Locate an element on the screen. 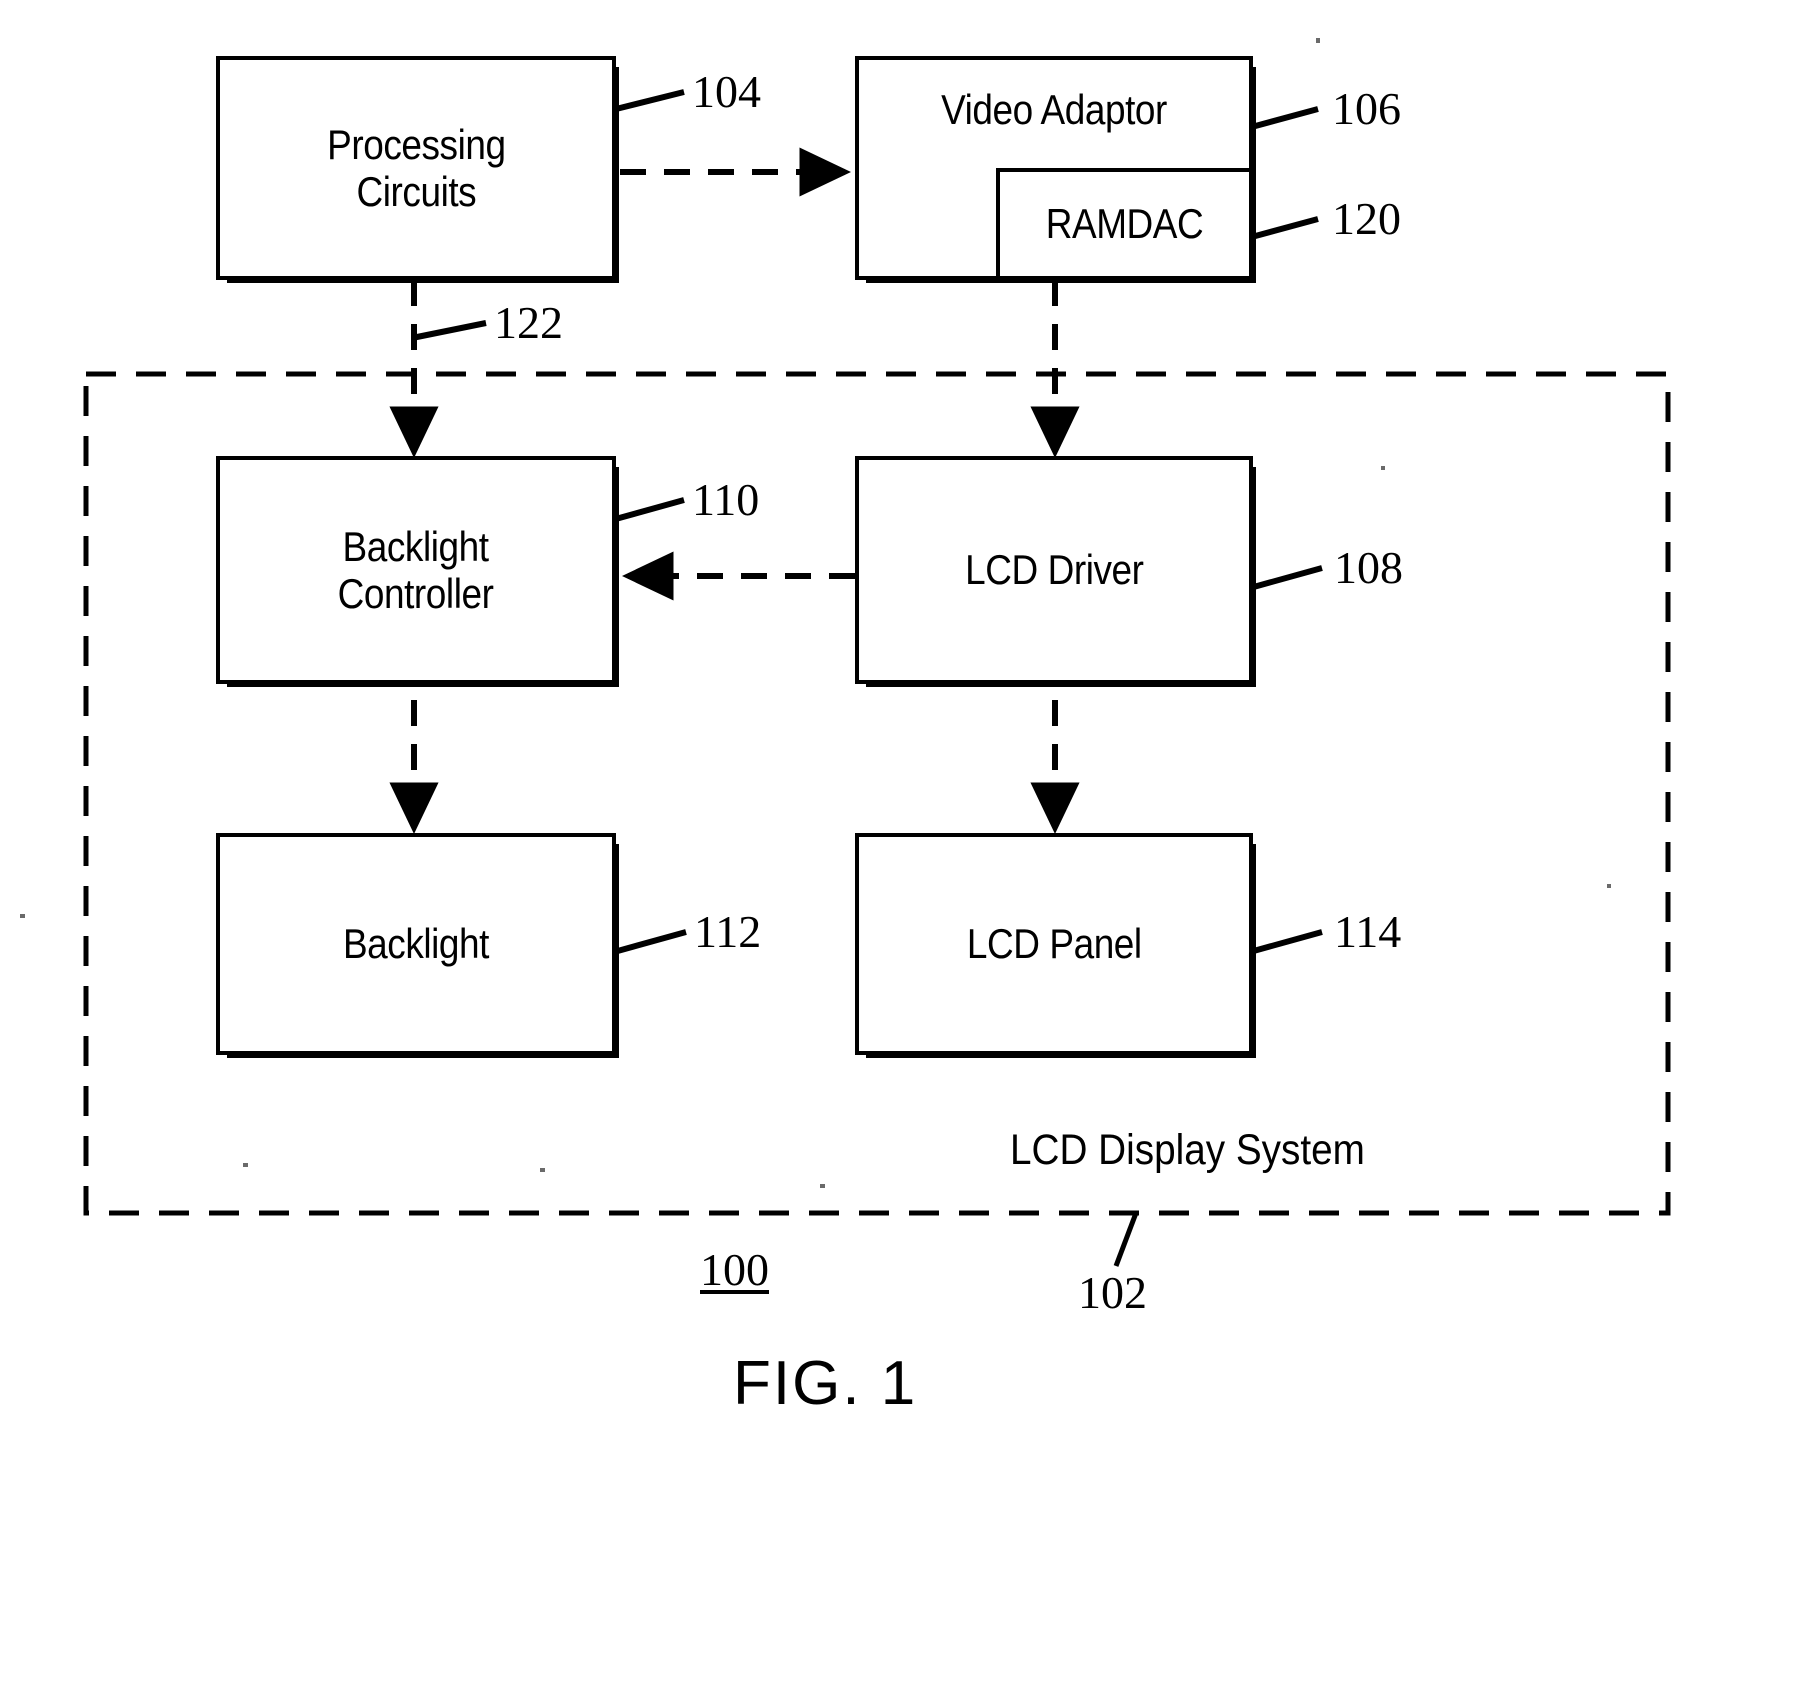  block-lcd-driver: LCD Driver is located at coordinates (1055, 571).